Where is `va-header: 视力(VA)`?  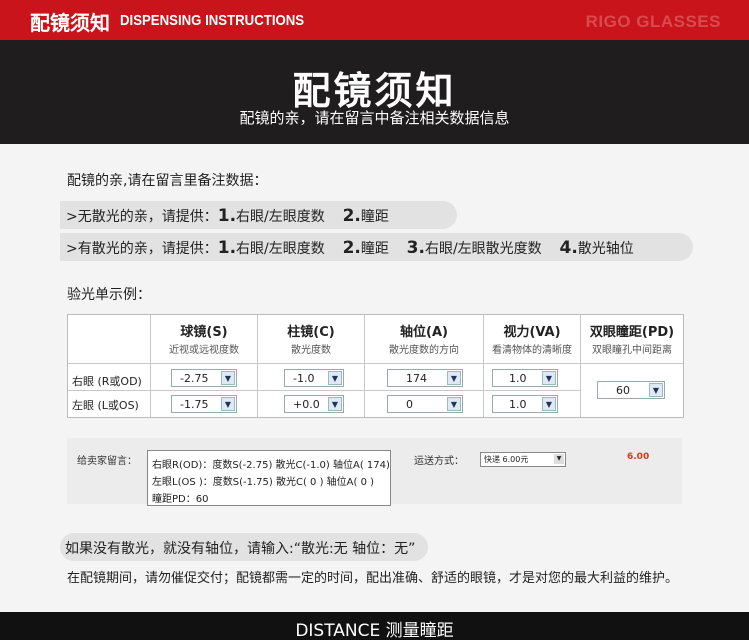
va-header: 视力(VA) is located at coordinates (532, 332).